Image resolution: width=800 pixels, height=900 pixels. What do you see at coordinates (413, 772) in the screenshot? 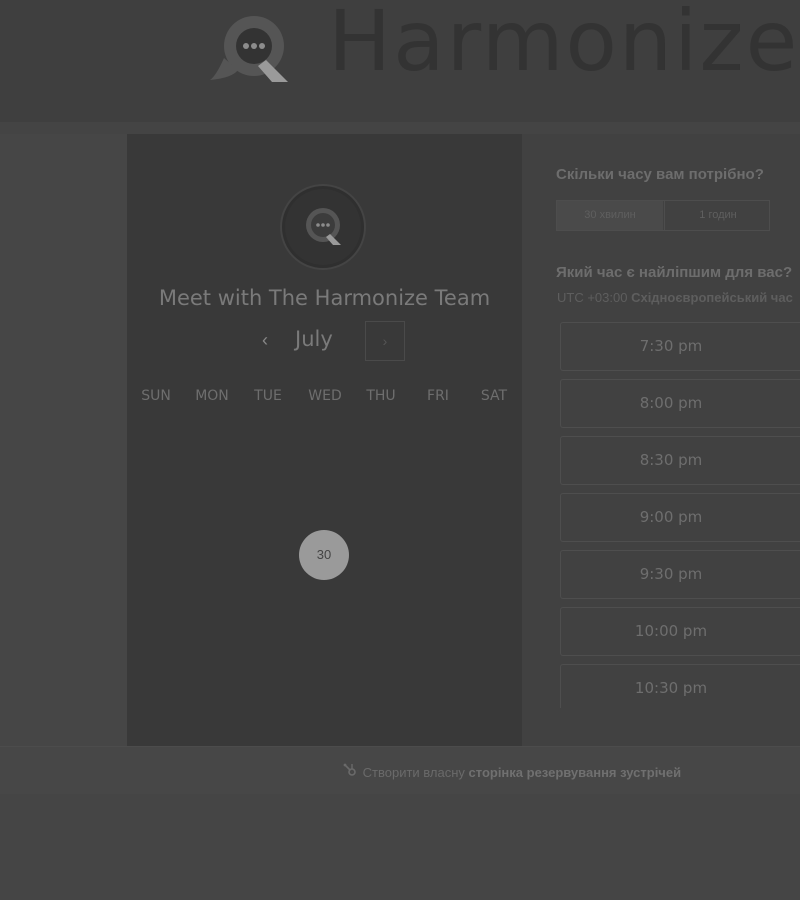
I see `footer-text: Створити власну` at bounding box center [413, 772].